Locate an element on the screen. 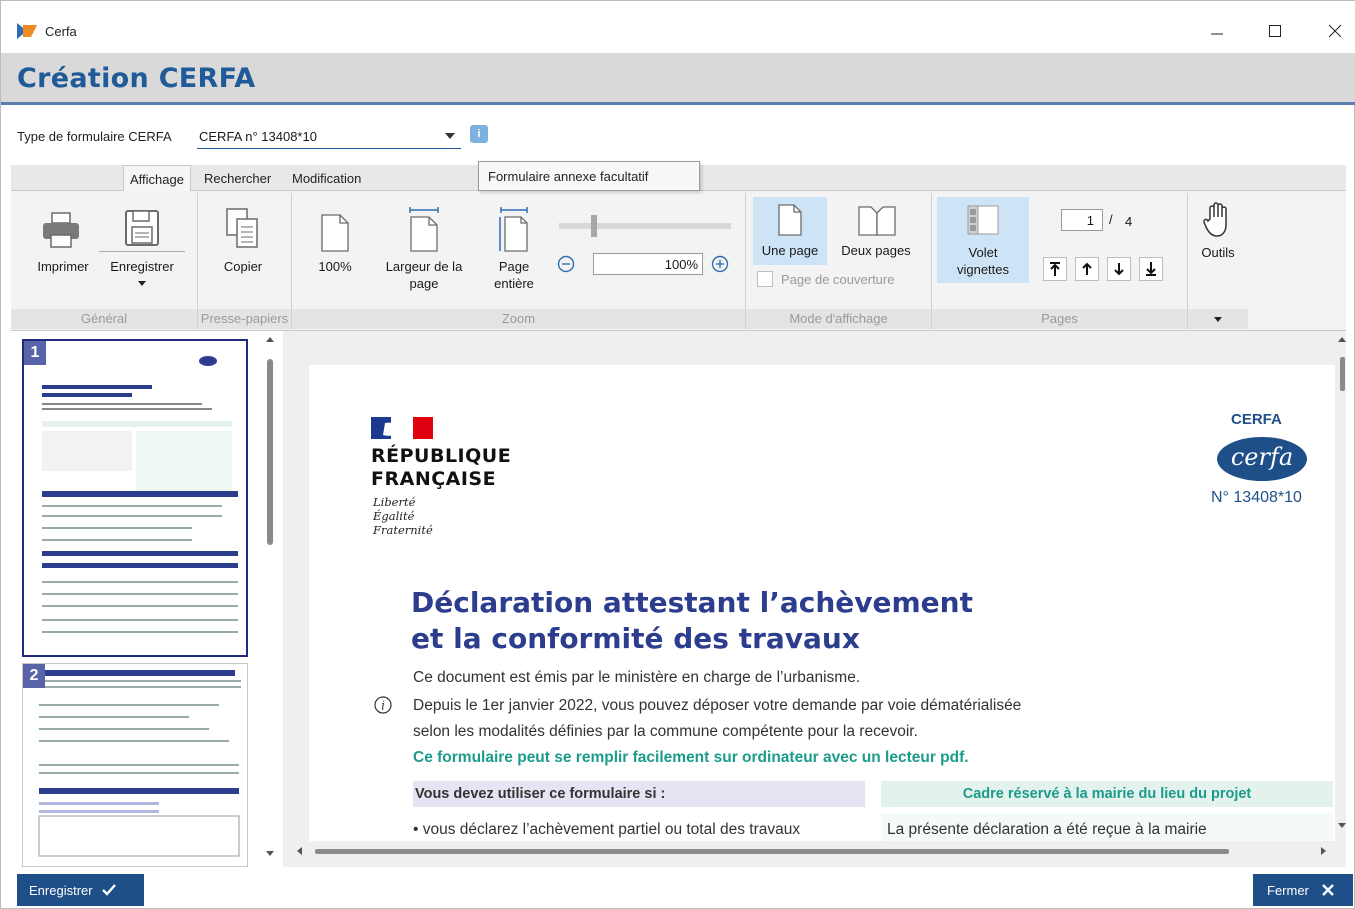 The height and width of the screenshot is (909, 1355). zoom-slider-handle is located at coordinates (594, 226).